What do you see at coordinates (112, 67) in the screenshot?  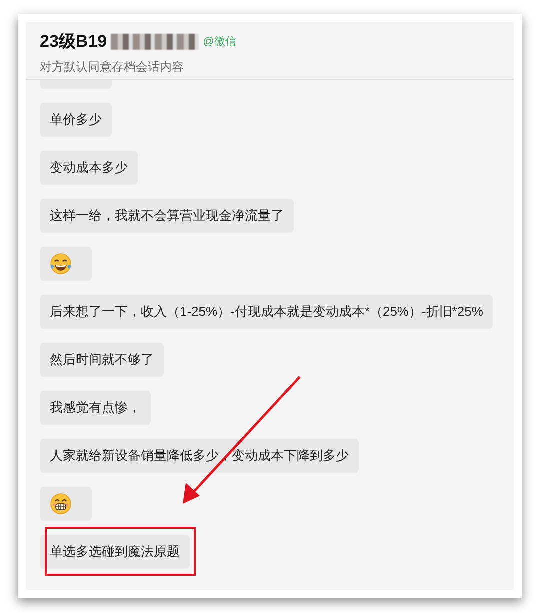 I see `archive-notice: 对方默认同意存档会话内容` at bounding box center [112, 67].